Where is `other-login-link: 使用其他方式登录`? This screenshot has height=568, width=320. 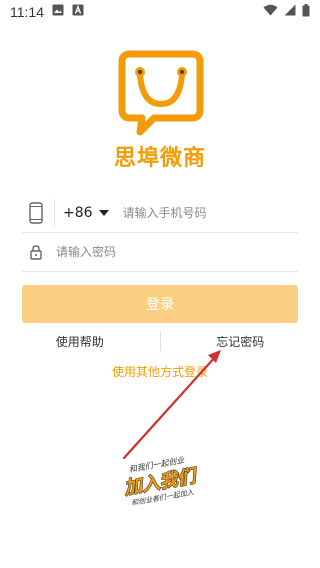
other-login-link: 使用其他方式登录 is located at coordinates (160, 371).